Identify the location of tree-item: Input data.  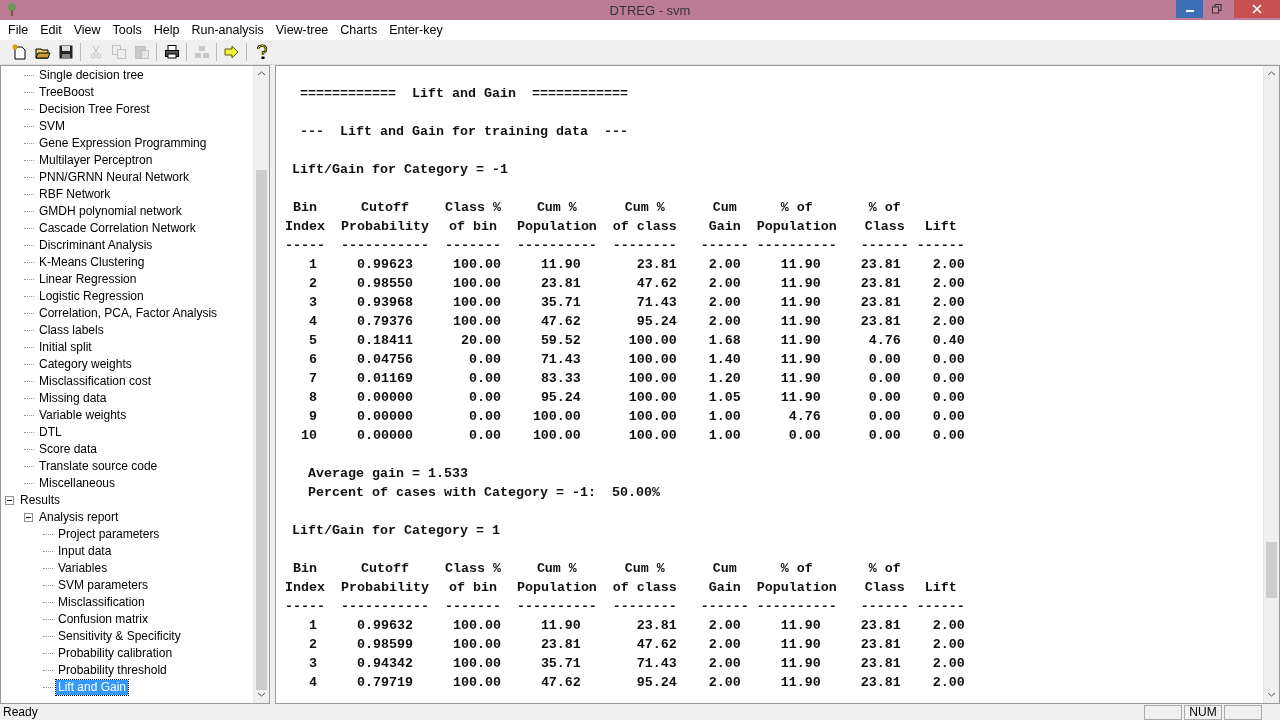
(85, 551).